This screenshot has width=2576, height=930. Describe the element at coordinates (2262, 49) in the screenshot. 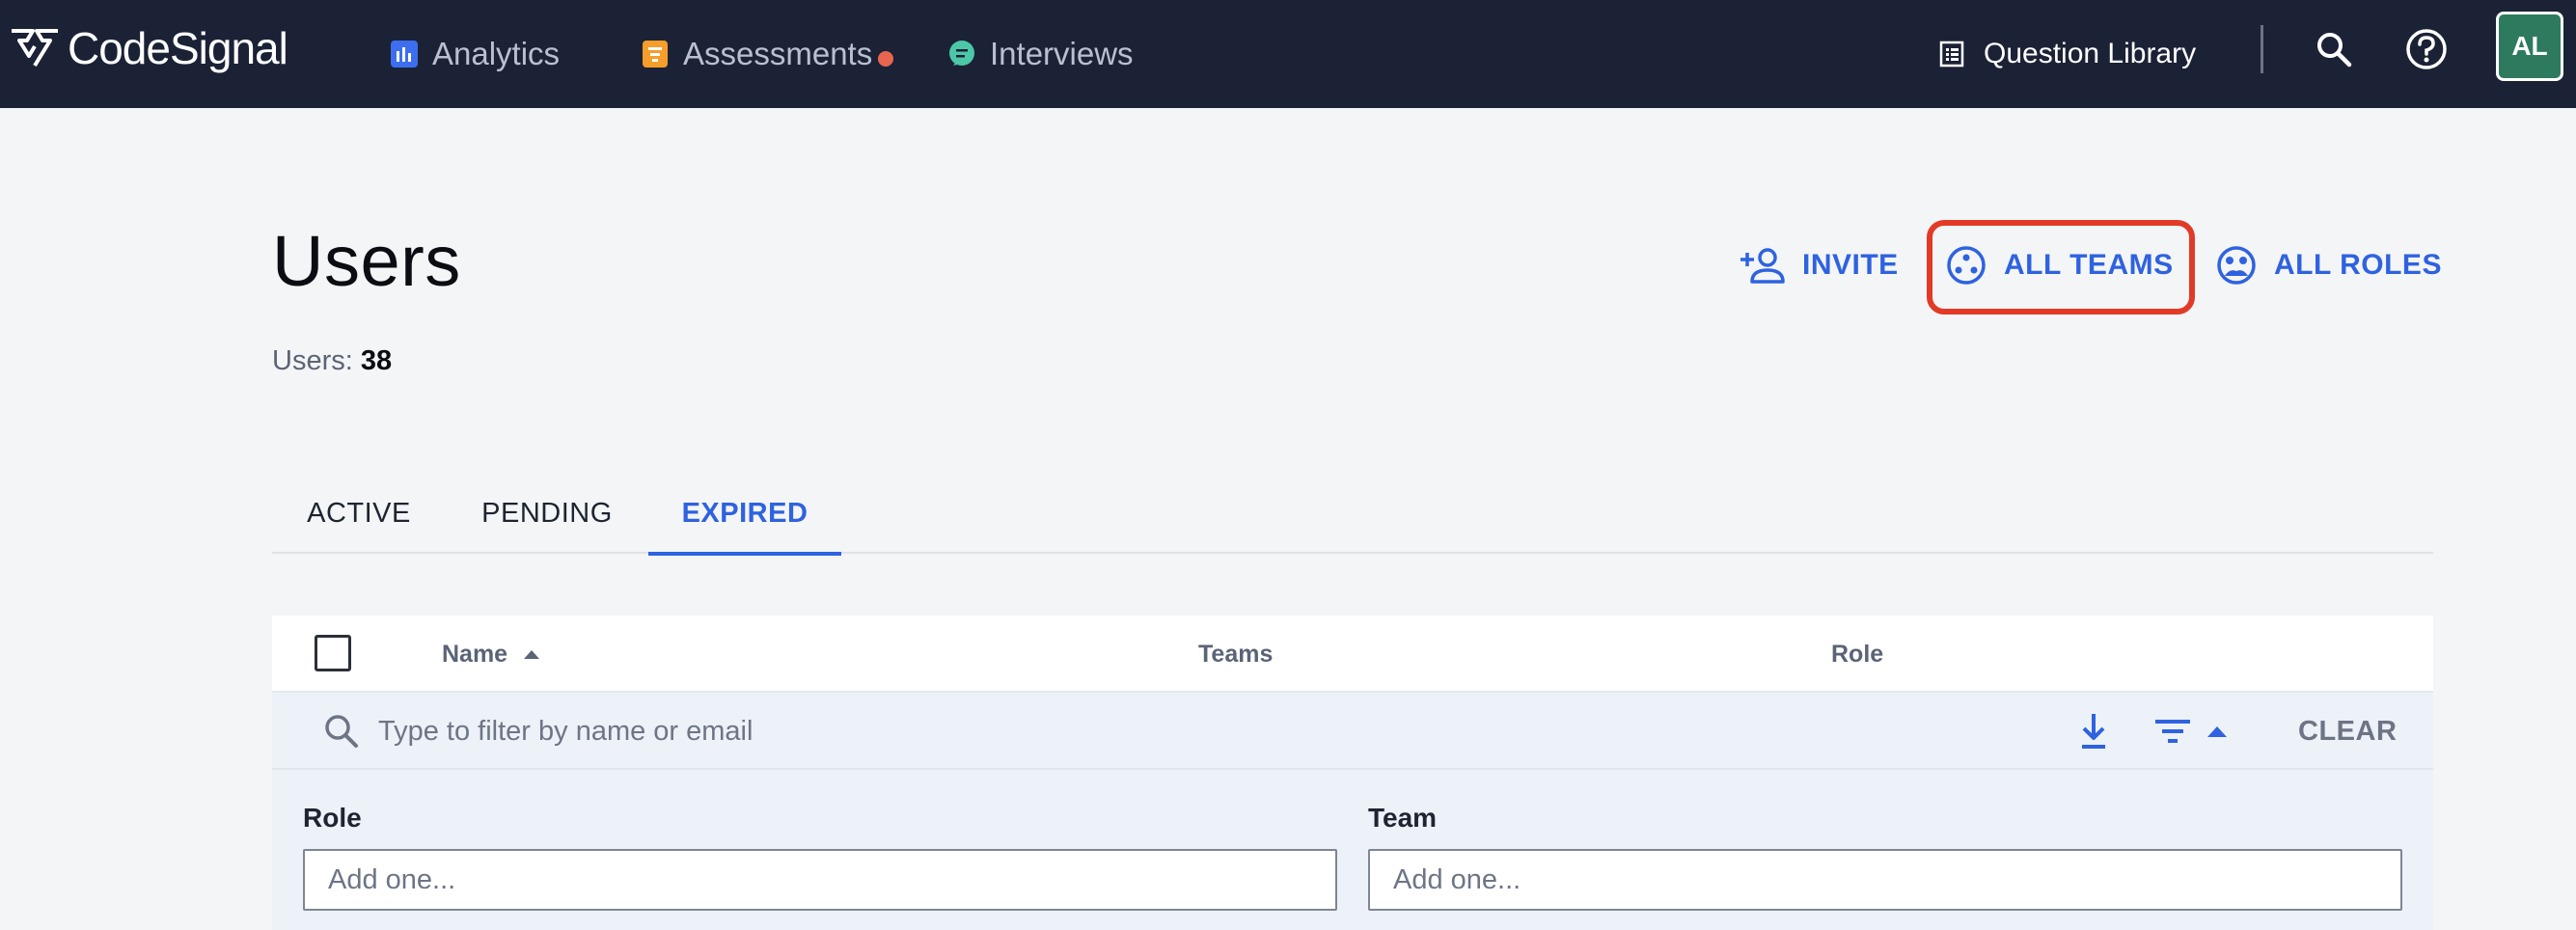

I see `nav-divider` at that location.